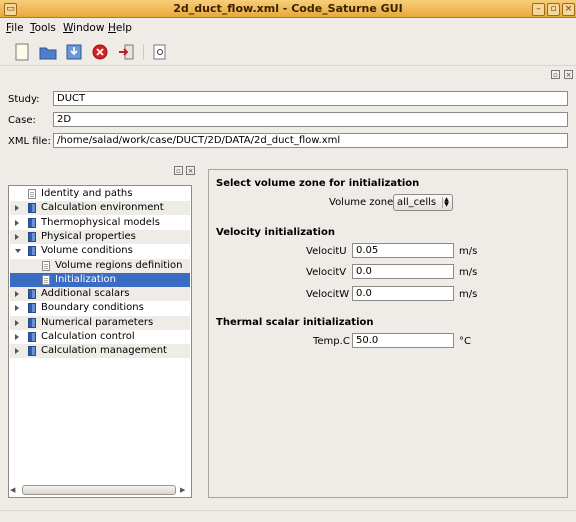 Image resolution: width=576 pixels, height=522 pixels. What do you see at coordinates (326, 272) in the screenshot?
I see `velocity-v-label: VelocitV` at bounding box center [326, 272].